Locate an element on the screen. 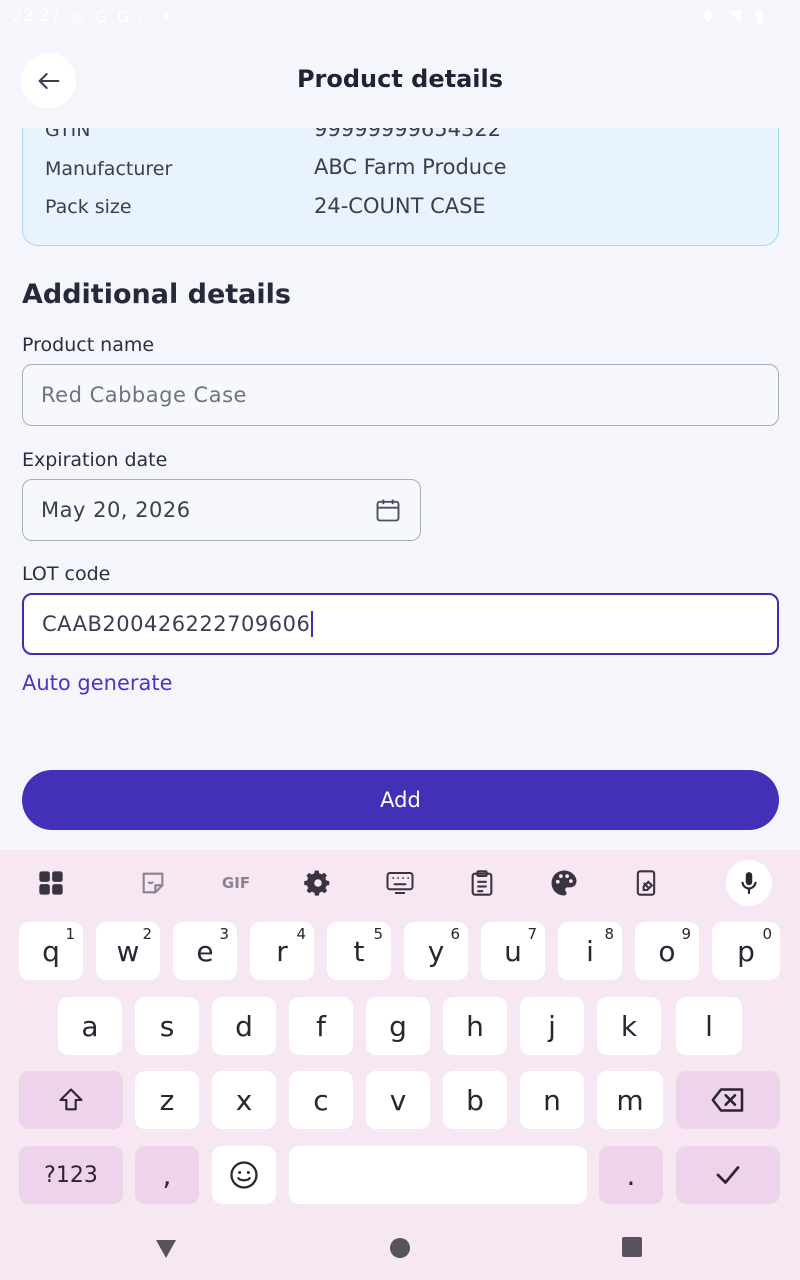 The height and width of the screenshot is (1280, 800). space-key is located at coordinates (438, 1175).